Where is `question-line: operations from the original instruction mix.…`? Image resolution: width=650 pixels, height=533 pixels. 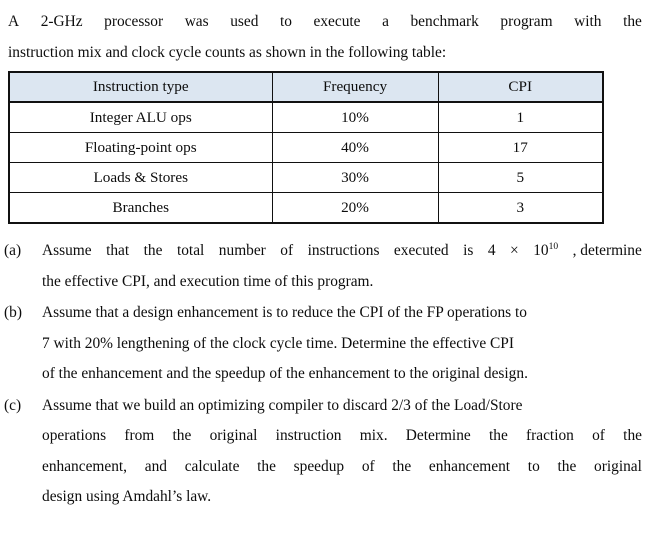
question-line: operations from the original instruction mix.… is located at coordinates (342, 436).